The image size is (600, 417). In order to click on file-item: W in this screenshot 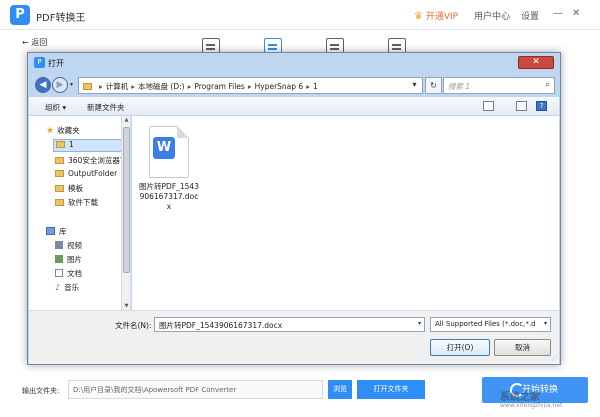, I will do `click(169, 152)`.